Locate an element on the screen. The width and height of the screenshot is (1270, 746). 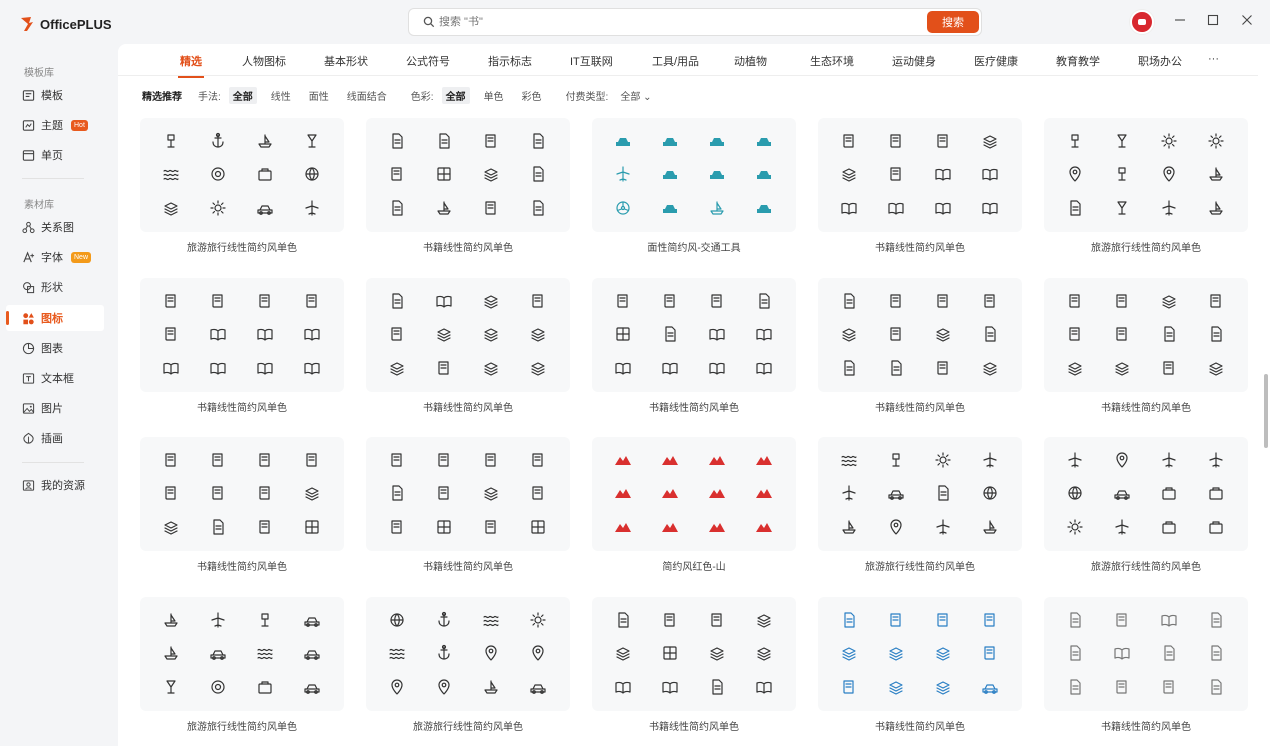
filter-style-mixed: 线面结合 is located at coordinates (367, 95).